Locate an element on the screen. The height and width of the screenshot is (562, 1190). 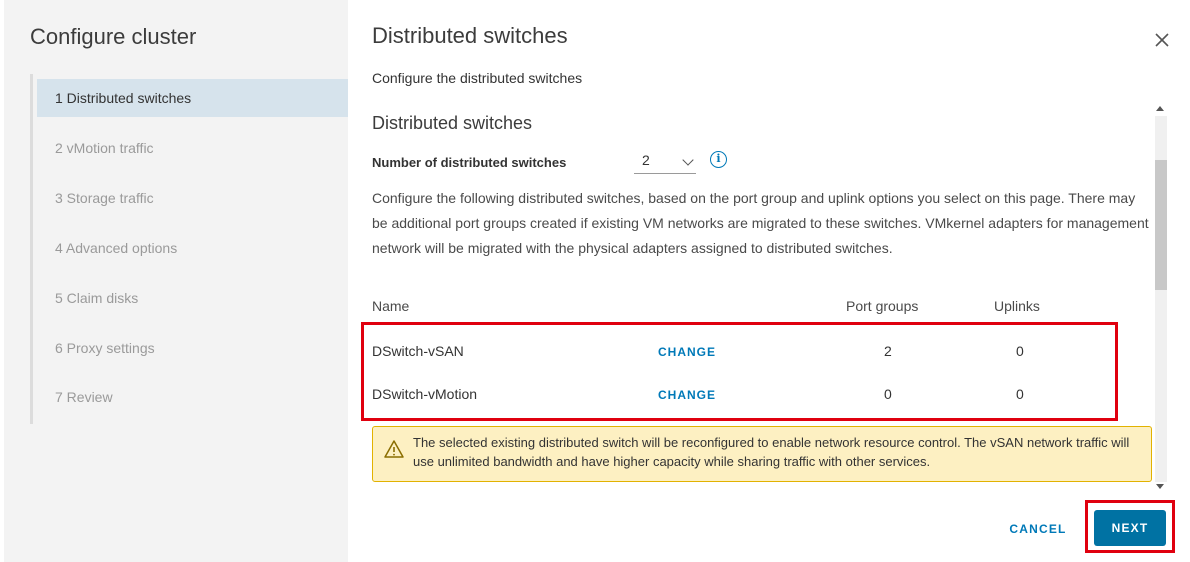
info-icon: i is located at coordinates (718, 159).